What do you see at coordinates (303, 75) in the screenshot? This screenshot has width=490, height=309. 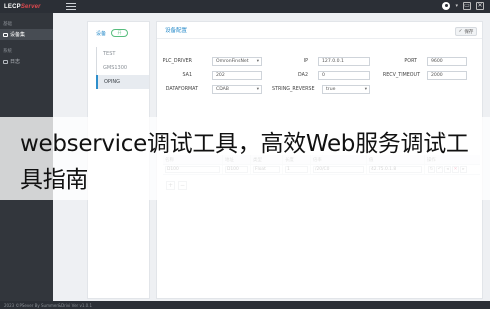 I see `da2-label: DA2` at bounding box center [303, 75].